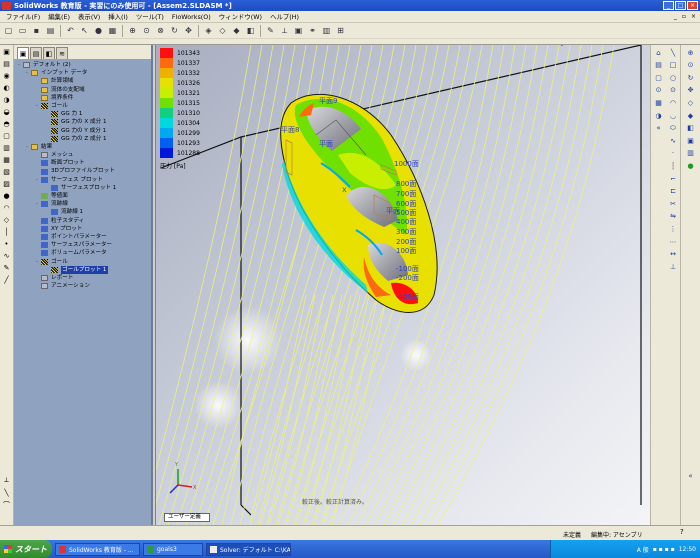  What do you see at coordinates (659, 78) in the screenshot?
I see `file-explorer-icon: ▢` at bounding box center [659, 78].